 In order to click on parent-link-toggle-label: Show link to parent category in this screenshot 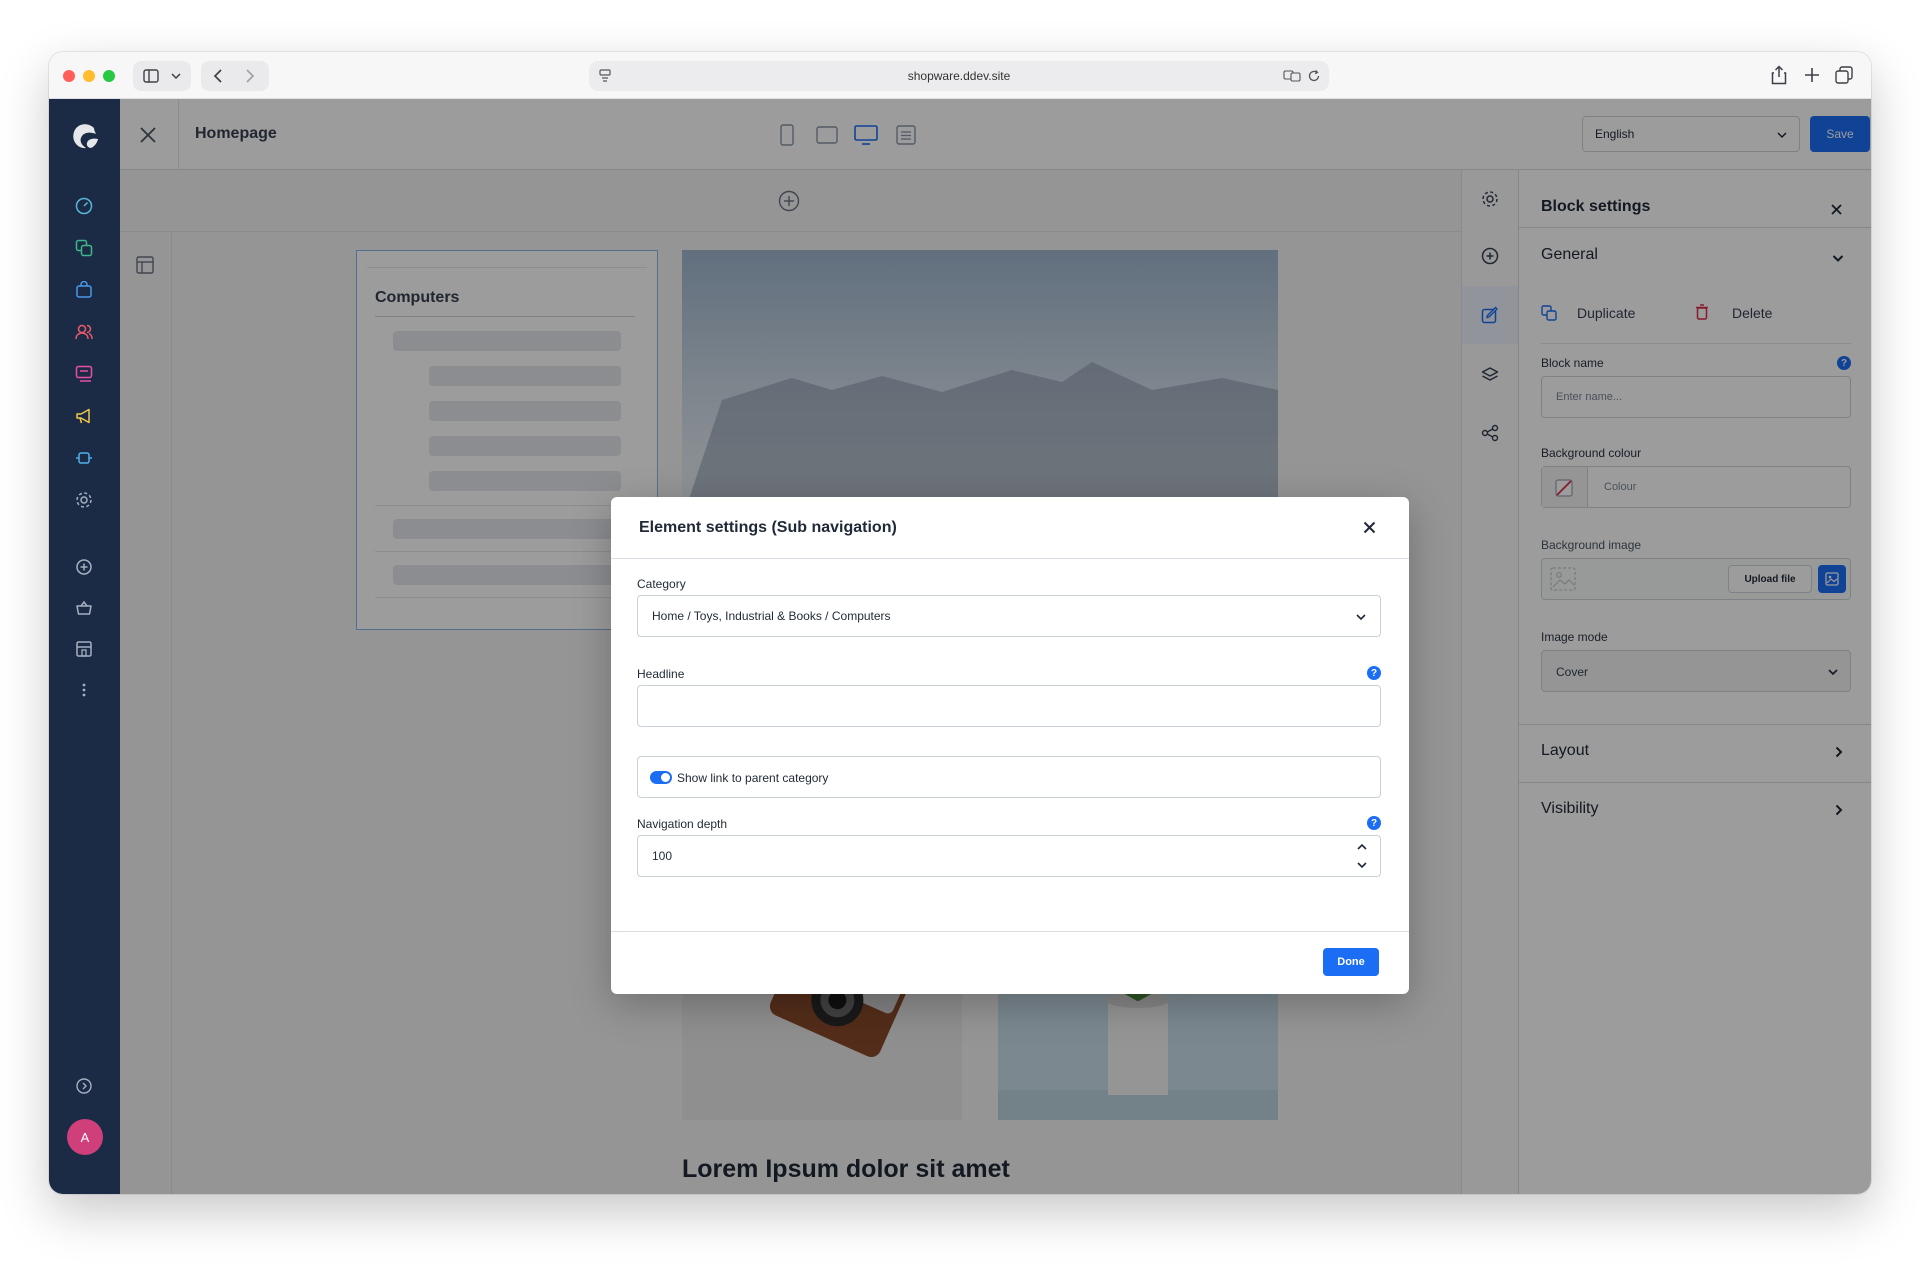, I will do `click(753, 778)`.